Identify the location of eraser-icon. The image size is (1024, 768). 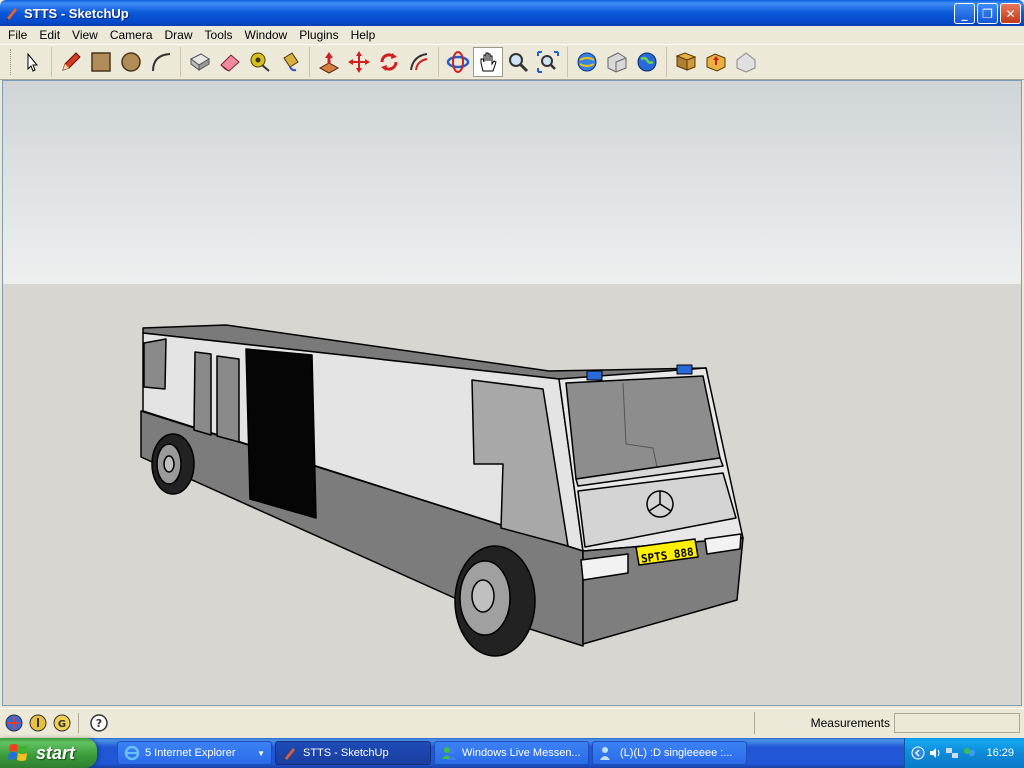
(230, 63).